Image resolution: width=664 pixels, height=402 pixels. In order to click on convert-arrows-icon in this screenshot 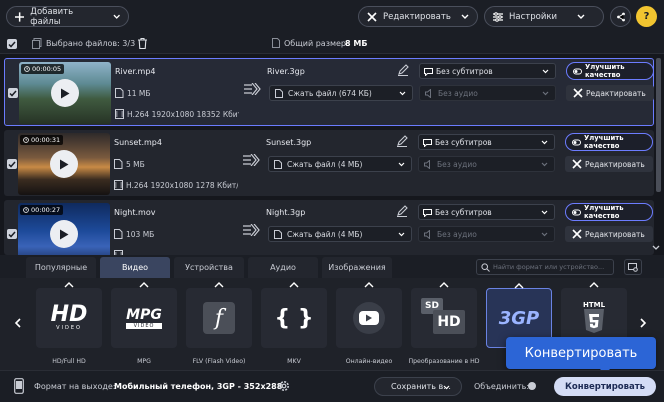, I will do `click(251, 230)`.